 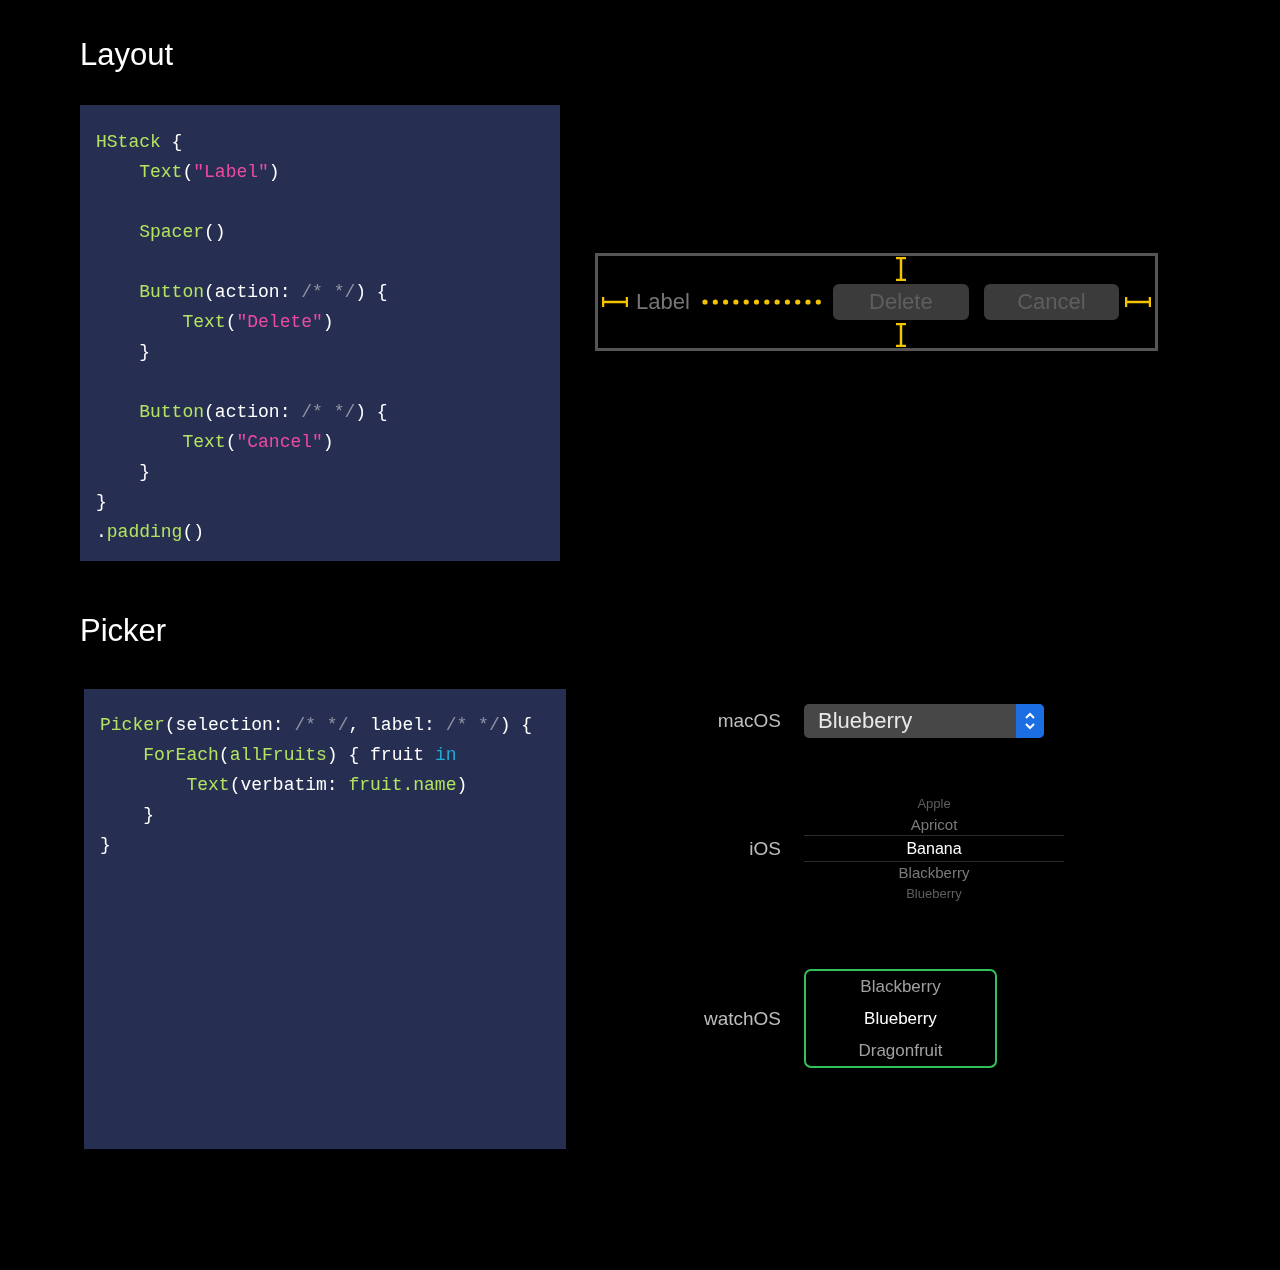 I want to click on platform-label: macOS, so click(x=748, y=721).